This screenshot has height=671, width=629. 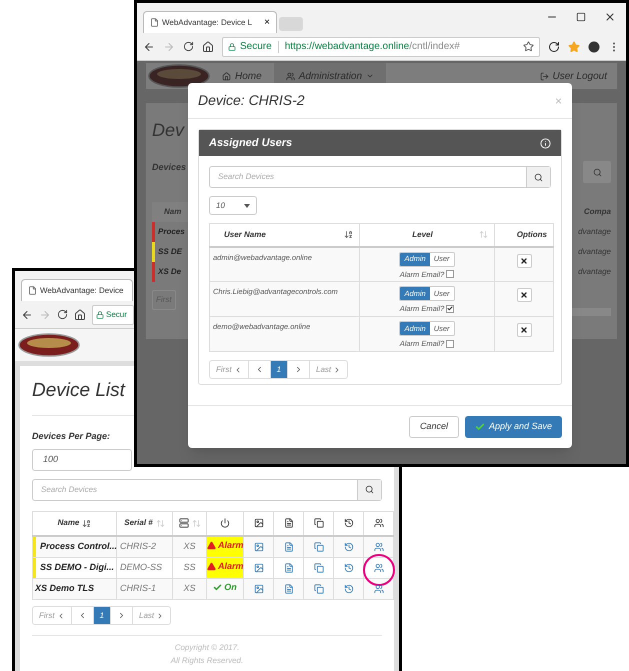 What do you see at coordinates (116, 314) in the screenshot?
I see `secure-label: Secur` at bounding box center [116, 314].